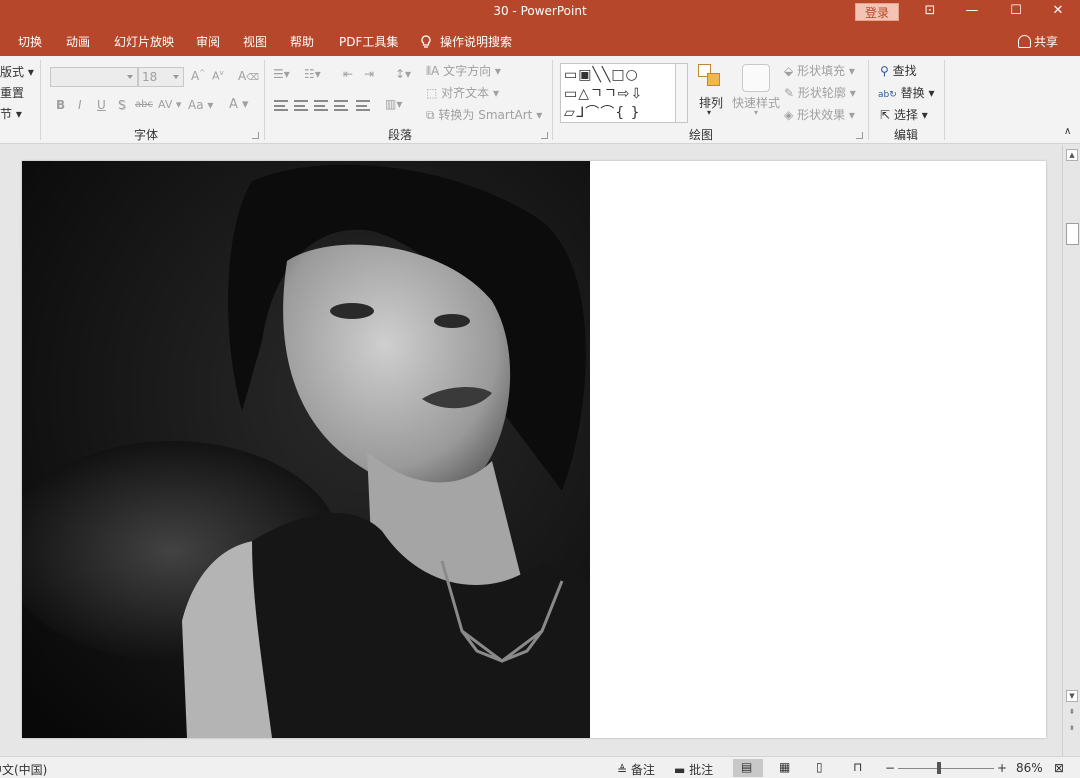 This screenshot has height=778, width=1080. I want to click on increase-indent-button: ⇥, so click(369, 74).